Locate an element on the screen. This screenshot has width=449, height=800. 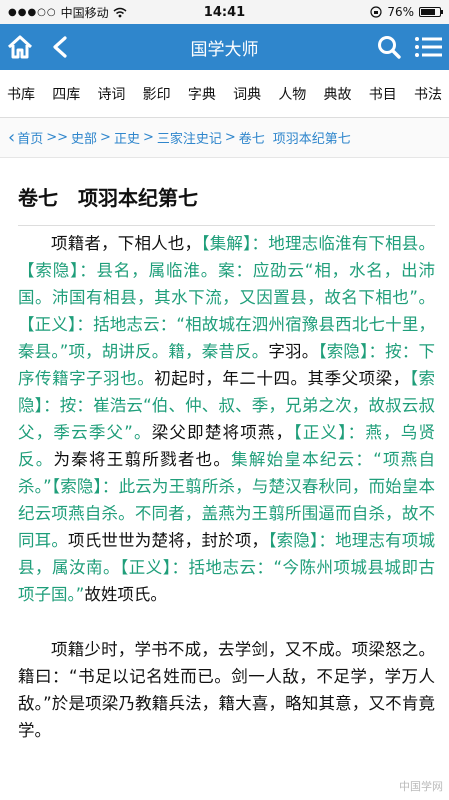
category-diangu: 典故 is located at coordinates (338, 94).